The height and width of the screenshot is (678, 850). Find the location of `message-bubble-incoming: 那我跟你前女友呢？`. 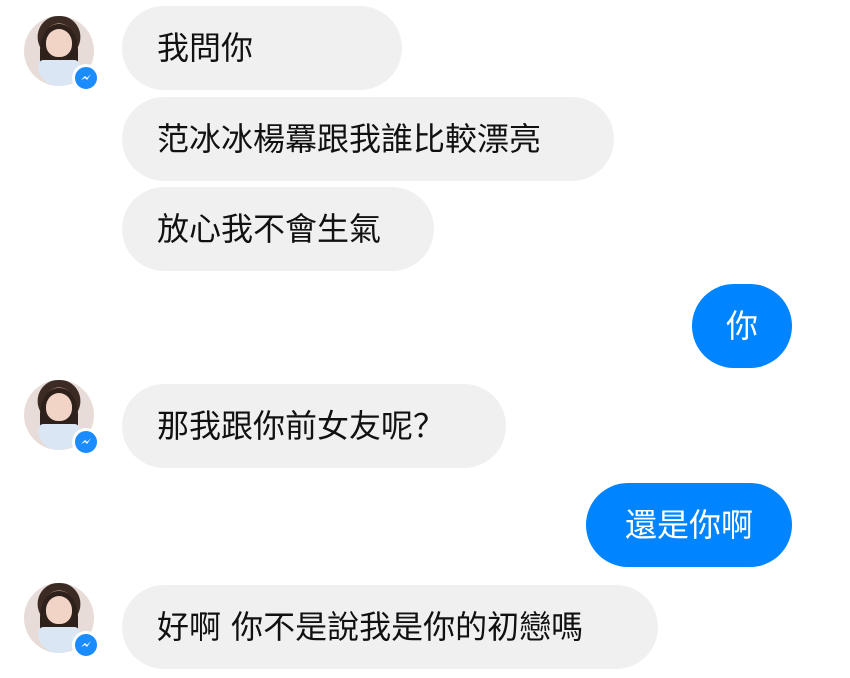

message-bubble-incoming: 那我跟你前女友呢？ is located at coordinates (314, 426).